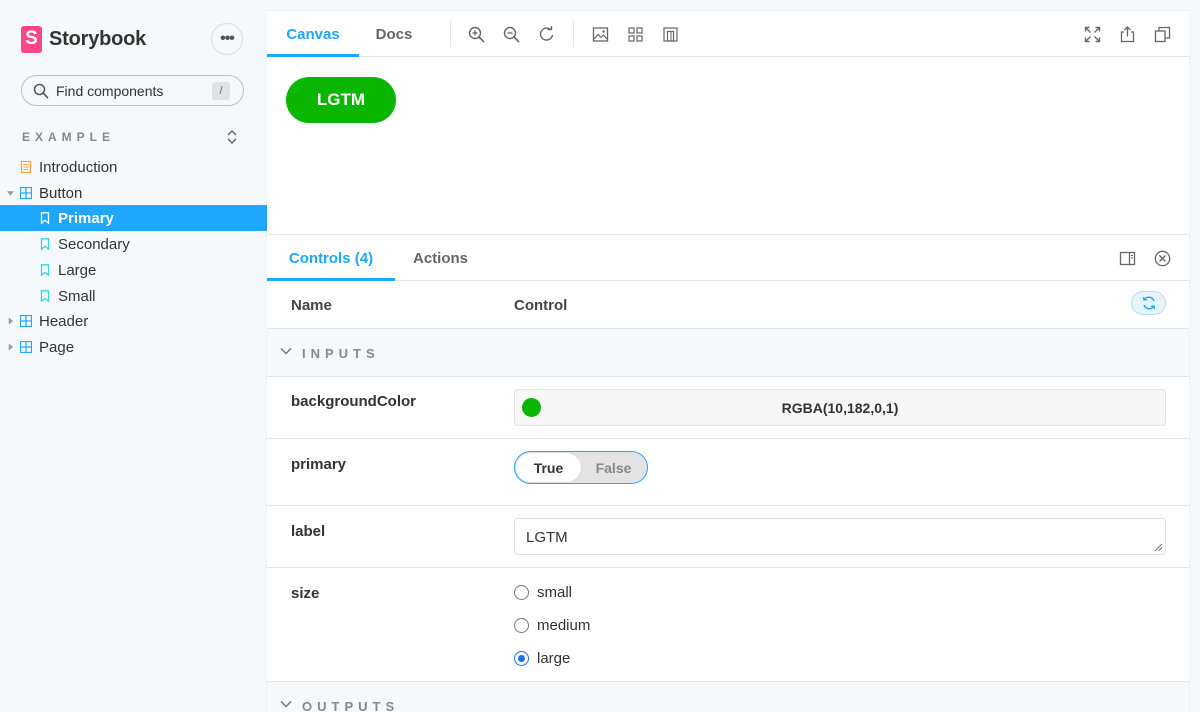 Image resolution: width=1200 pixels, height=712 pixels. Describe the element at coordinates (227, 39) in the screenshot. I see `menu-button: •••` at that location.